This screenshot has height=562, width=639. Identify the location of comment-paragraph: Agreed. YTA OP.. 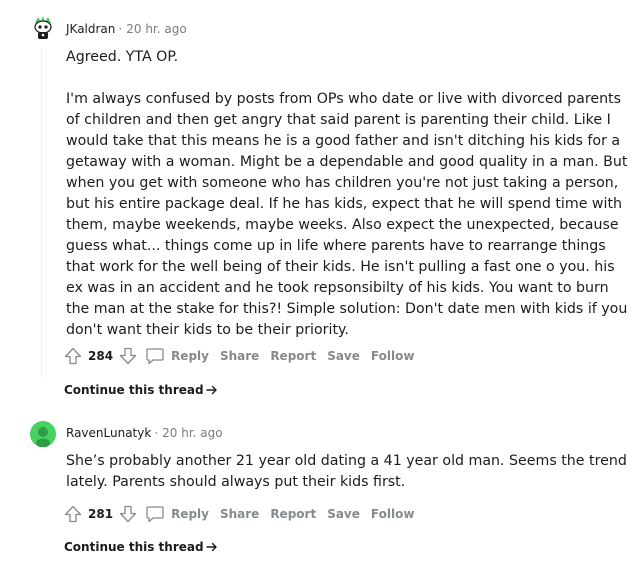
(122, 57).